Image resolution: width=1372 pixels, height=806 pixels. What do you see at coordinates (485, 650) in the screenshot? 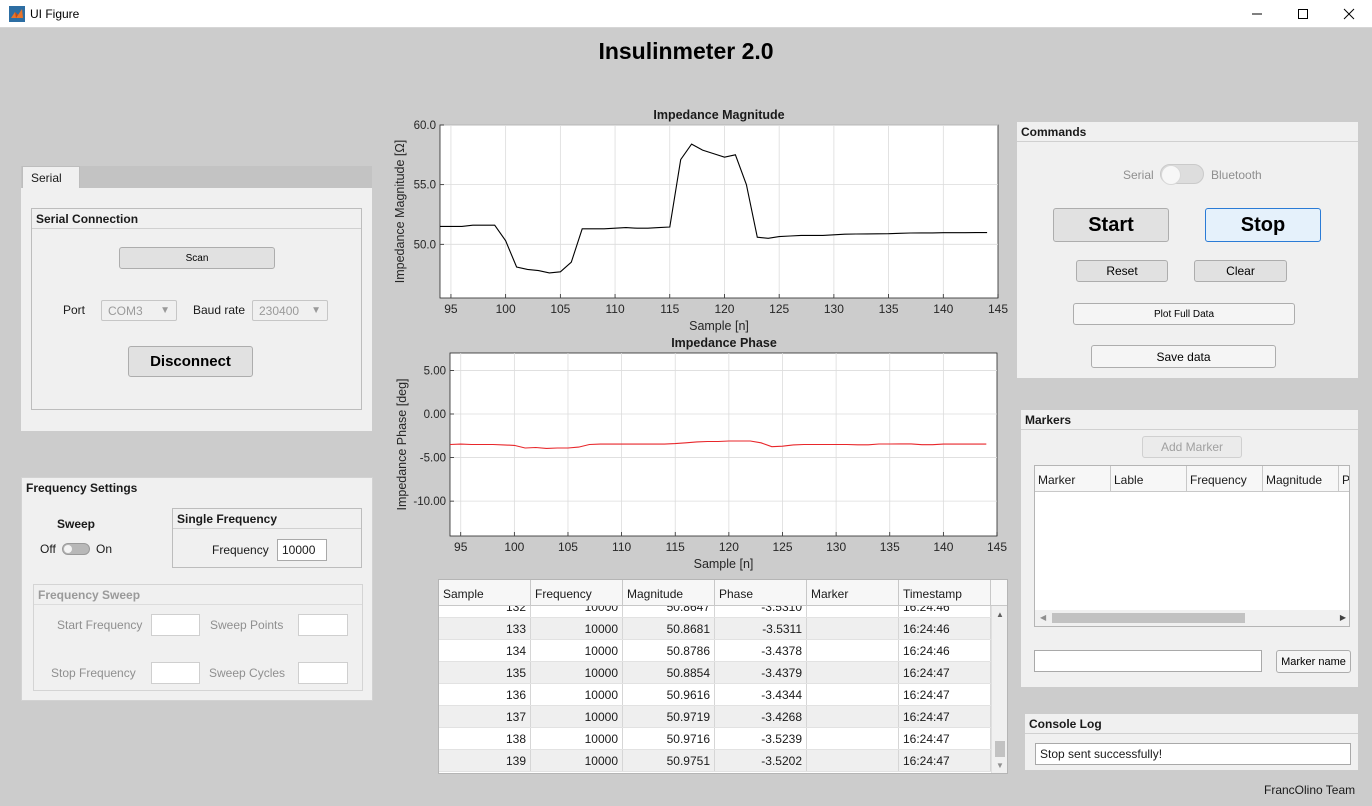
I see `table-cell: 134` at bounding box center [485, 650].